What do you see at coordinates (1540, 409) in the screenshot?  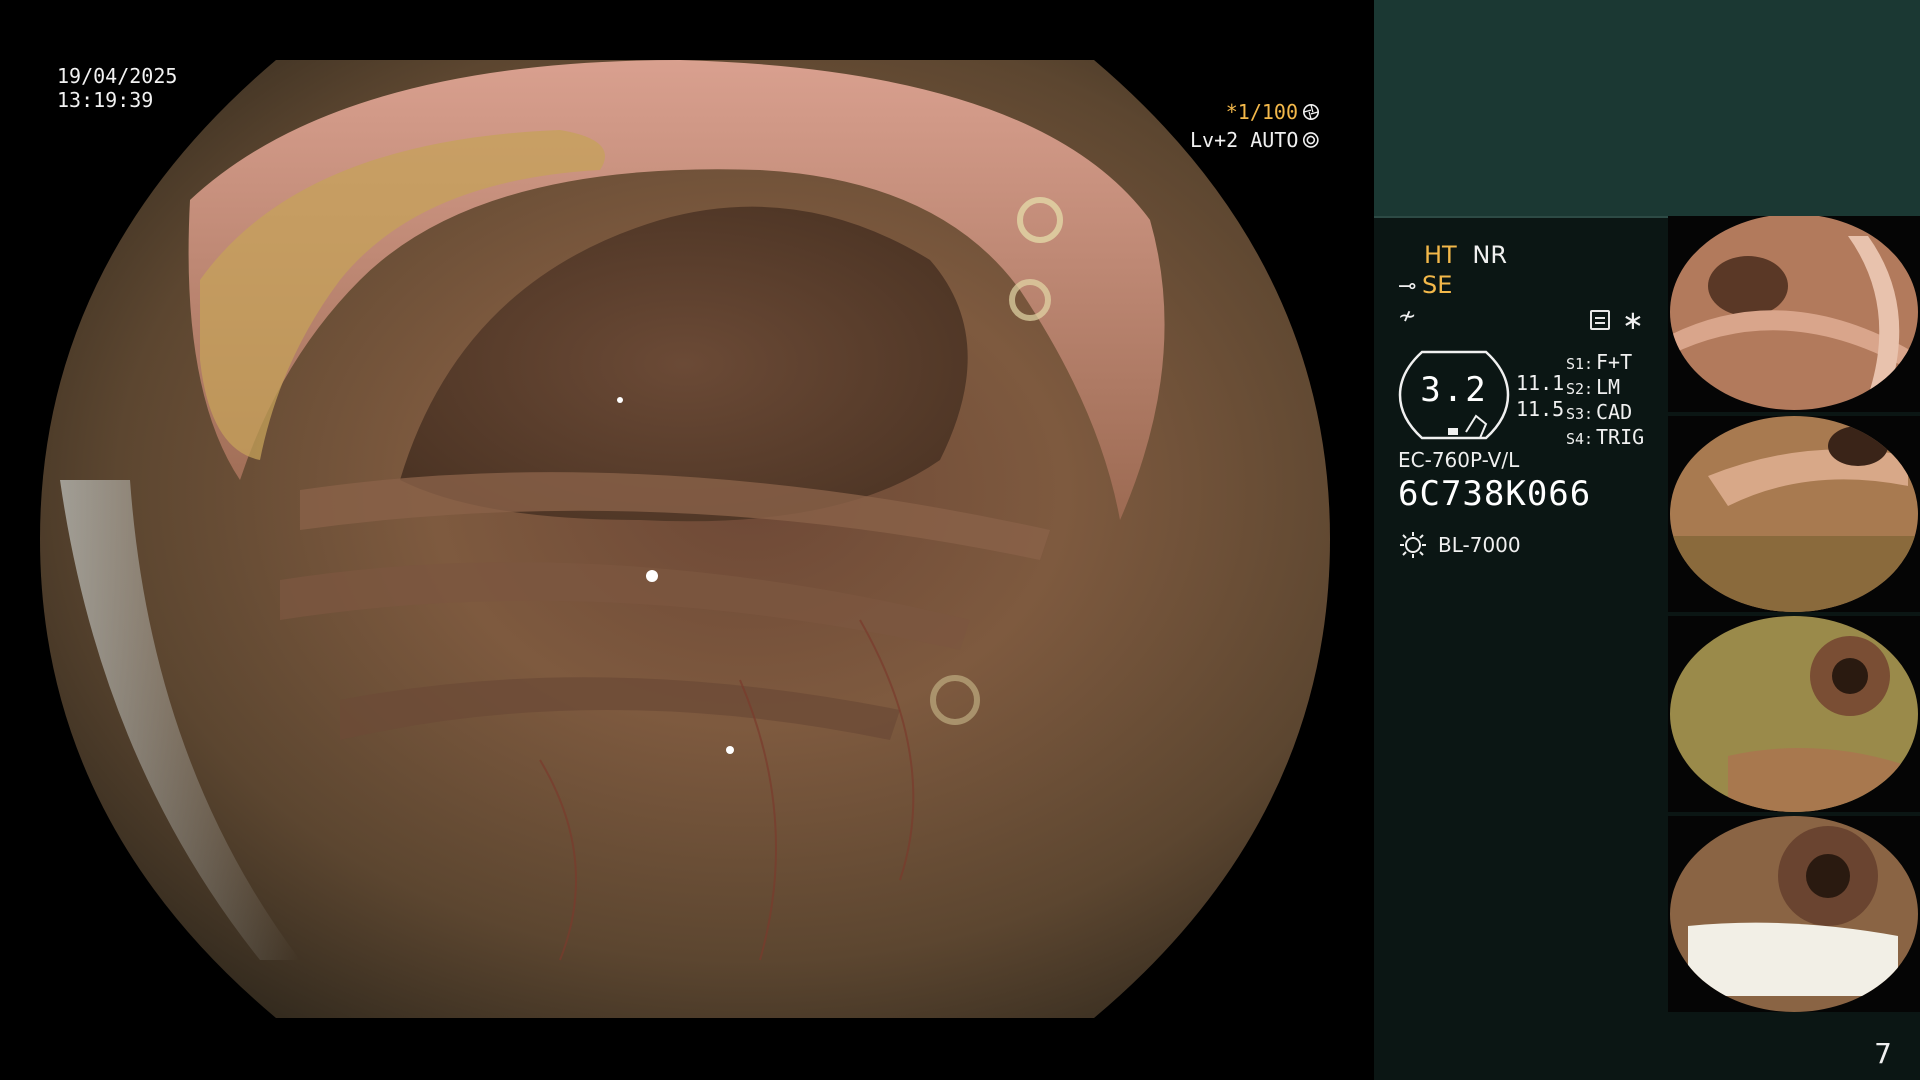 I see `gauge-readout-2: 11.5` at bounding box center [1540, 409].